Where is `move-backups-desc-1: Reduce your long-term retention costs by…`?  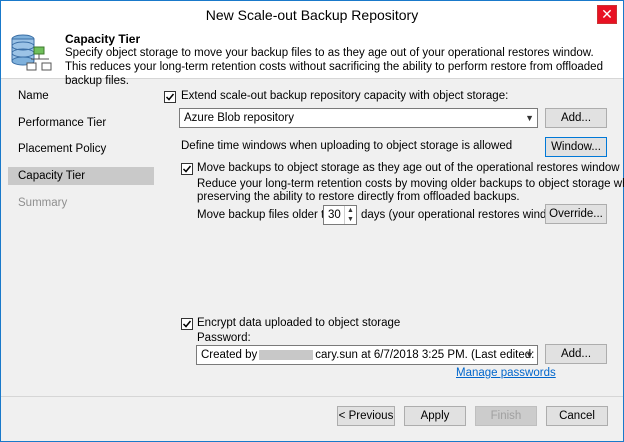 move-backups-desc-1: Reduce your long-term retention costs by… is located at coordinates (410, 184).